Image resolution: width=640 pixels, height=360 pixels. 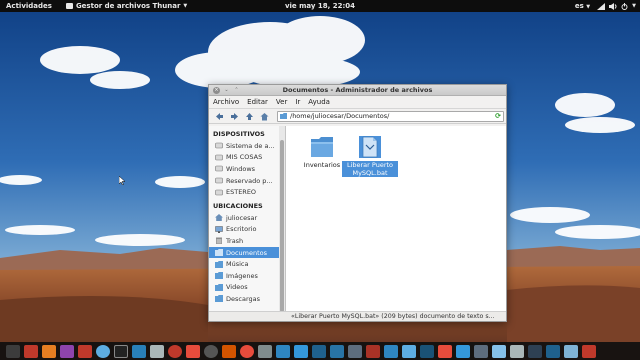 What do you see at coordinates (244, 241) in the screenshot?
I see `sidebar-item-trash: Trash` at bounding box center [244, 241].